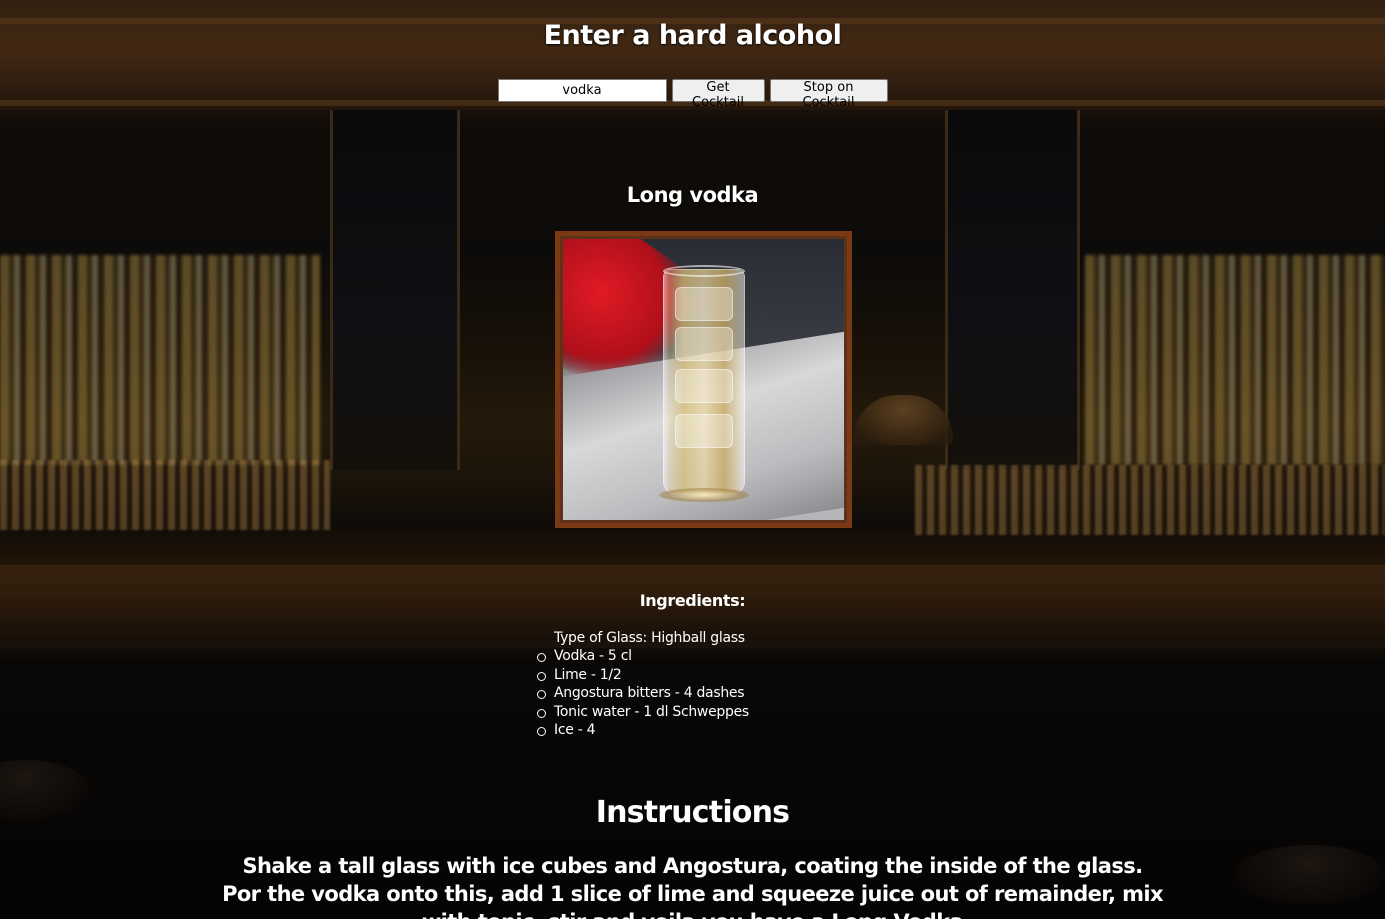 This screenshot has height=919, width=1385. Describe the element at coordinates (692, 600) in the screenshot. I see `ingredients-heading: Ingredients:` at that location.